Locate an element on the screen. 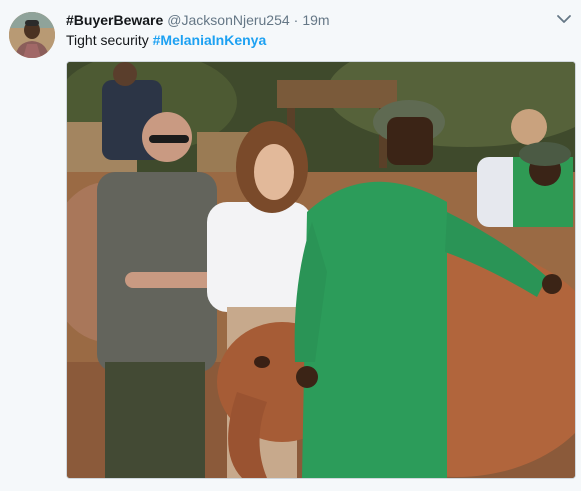  tweet-text: Tight security #MelaniaInKenya is located at coordinates (166, 40).